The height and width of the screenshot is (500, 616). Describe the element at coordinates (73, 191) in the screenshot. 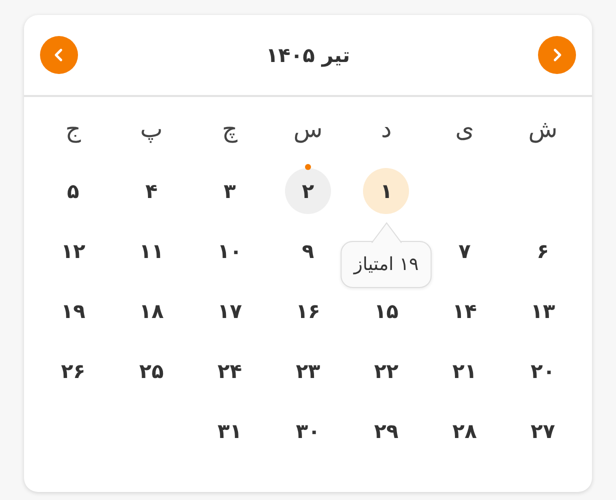

I see `calendar-day: ۵` at that location.